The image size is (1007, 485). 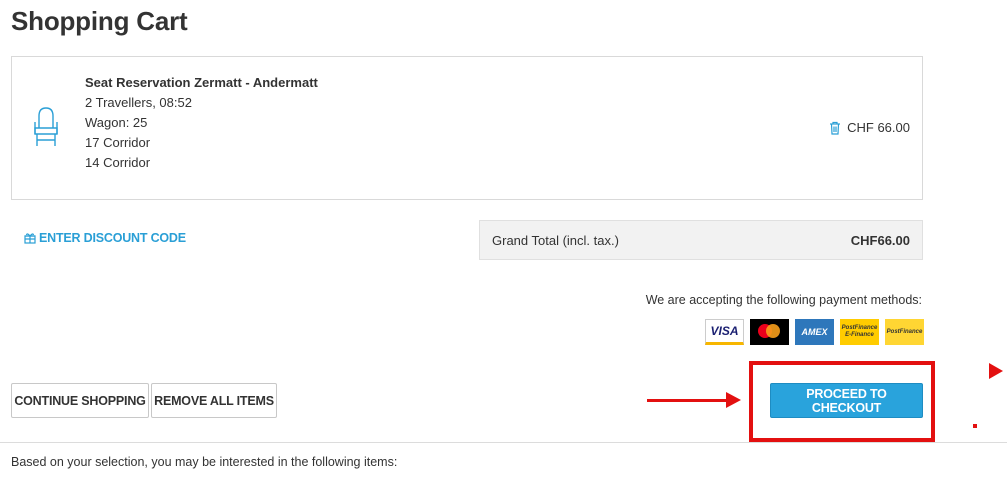 I want to click on item-line-seat: 17 Corridor, so click(x=118, y=142).